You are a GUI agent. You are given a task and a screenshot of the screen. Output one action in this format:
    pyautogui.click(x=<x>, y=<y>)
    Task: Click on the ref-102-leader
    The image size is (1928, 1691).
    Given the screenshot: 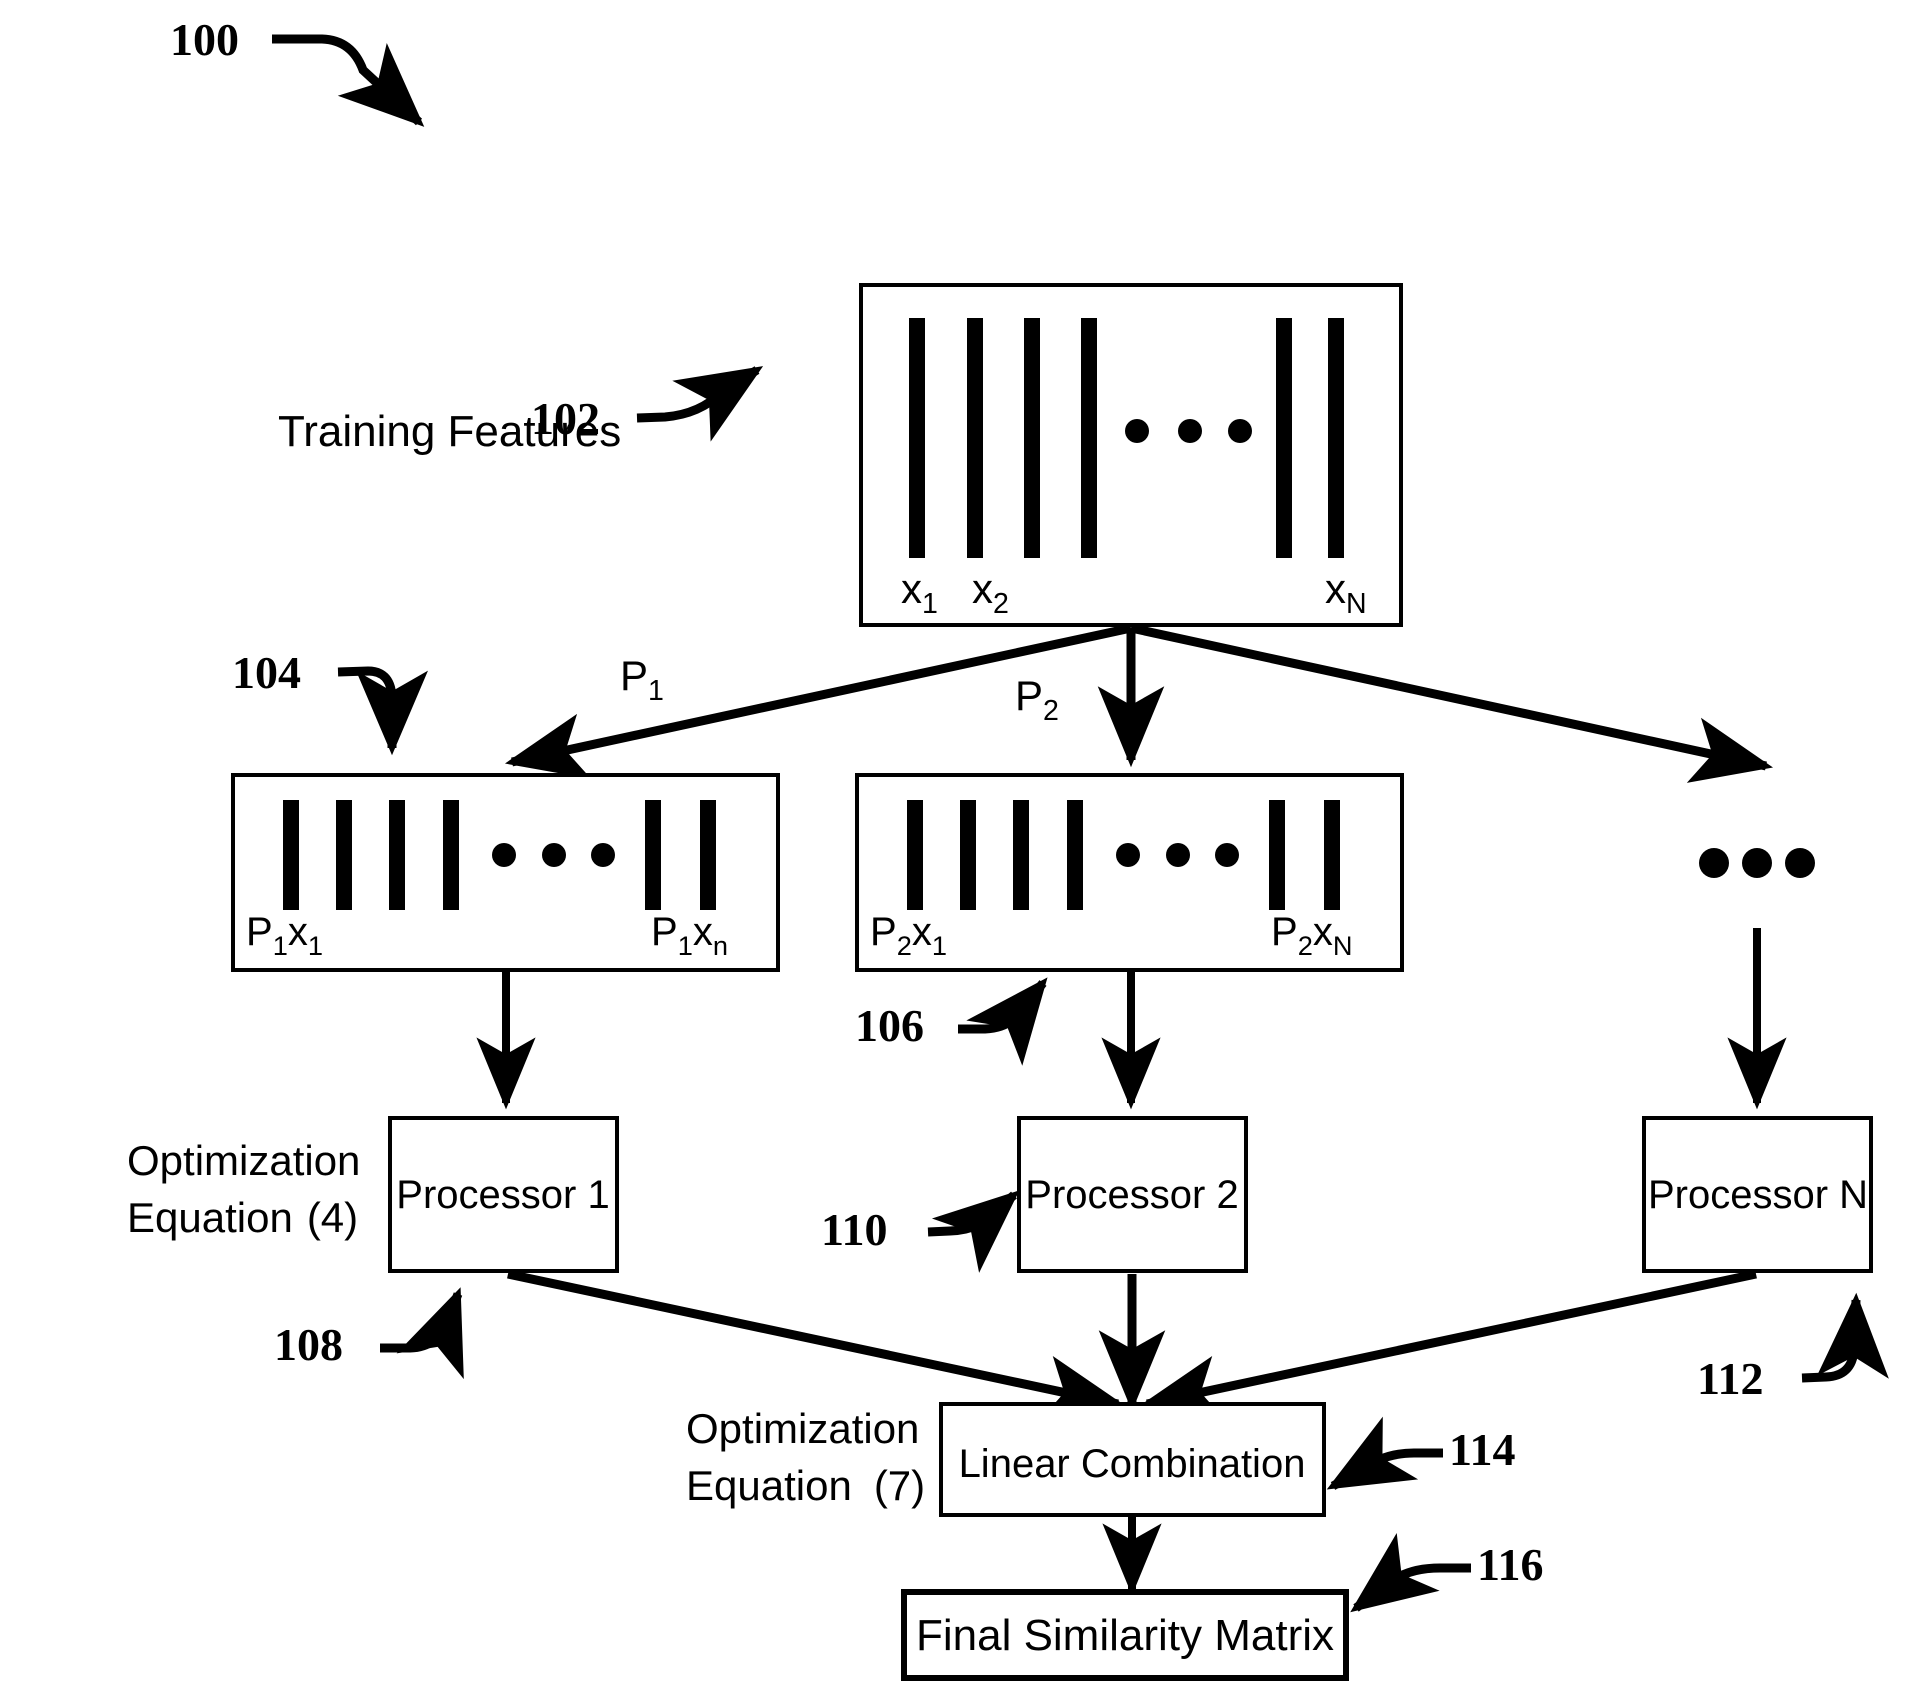 What is the action you would take?
    pyautogui.click(x=700, y=404)
    